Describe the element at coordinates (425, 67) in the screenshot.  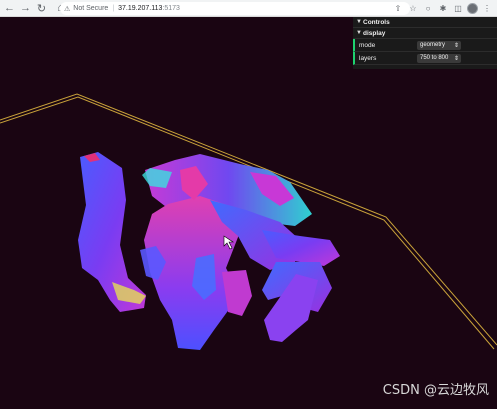
I see `panel-footer` at that location.